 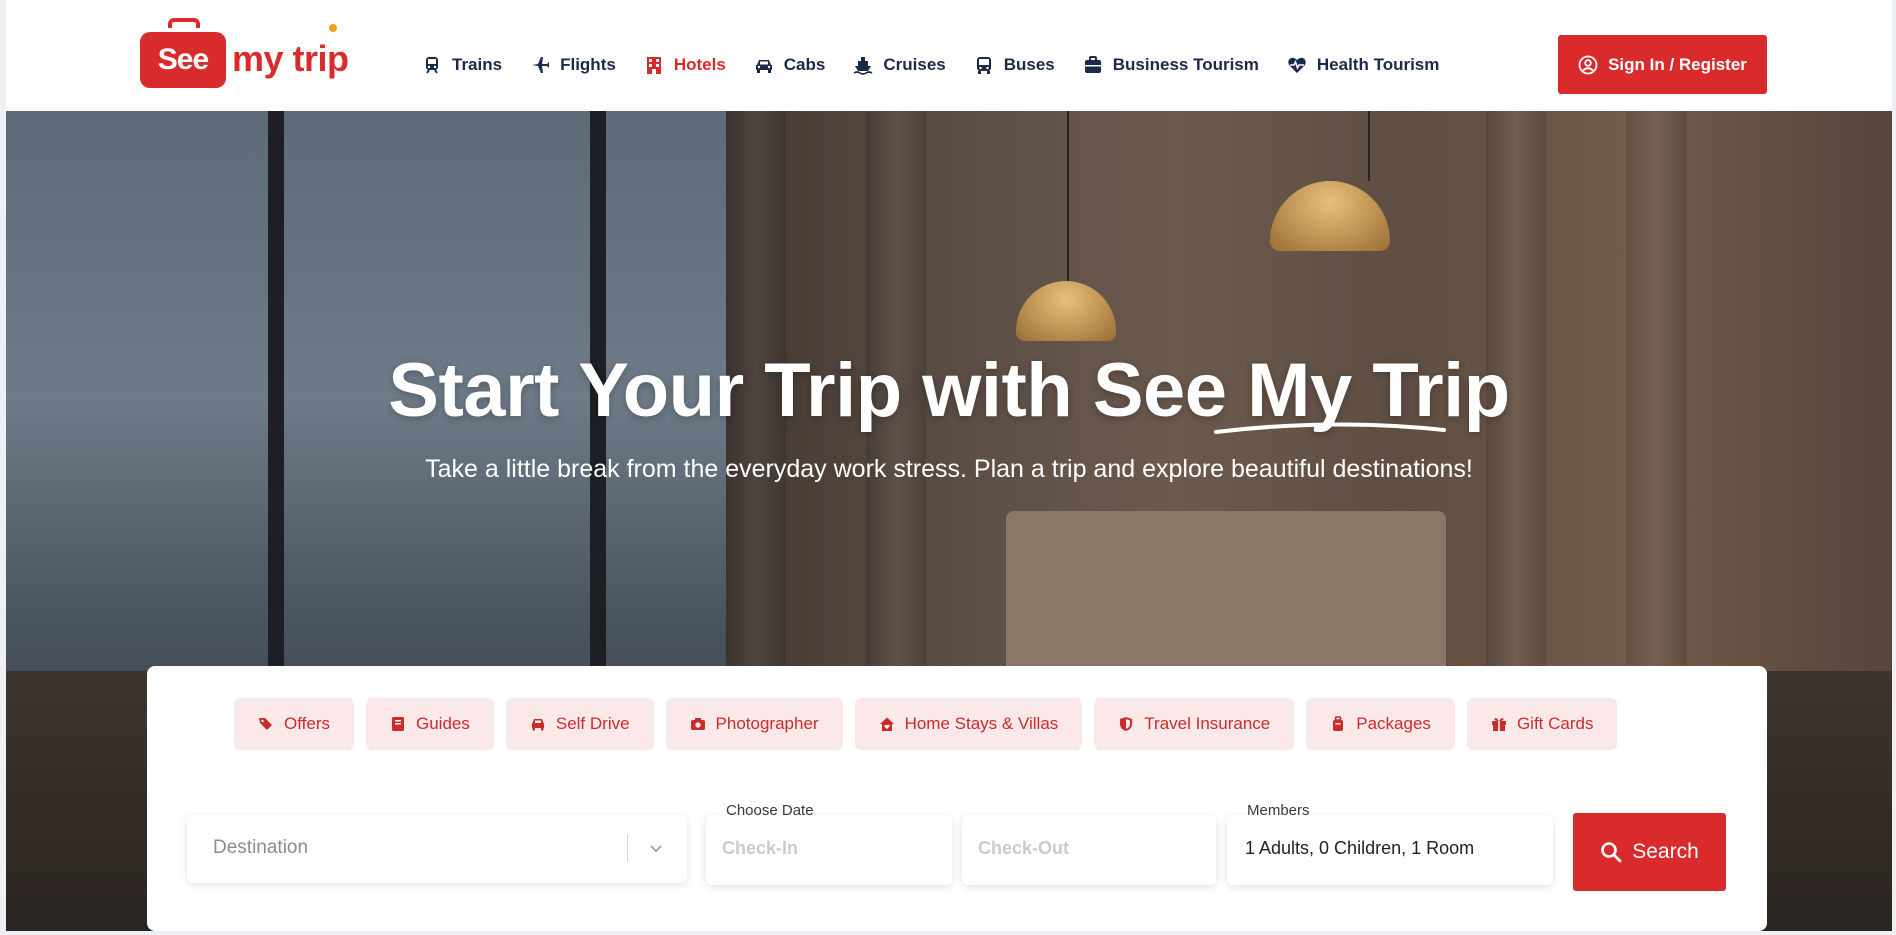 What do you see at coordinates (767, 723) in the screenshot?
I see `chip-label: Photographer` at bounding box center [767, 723].